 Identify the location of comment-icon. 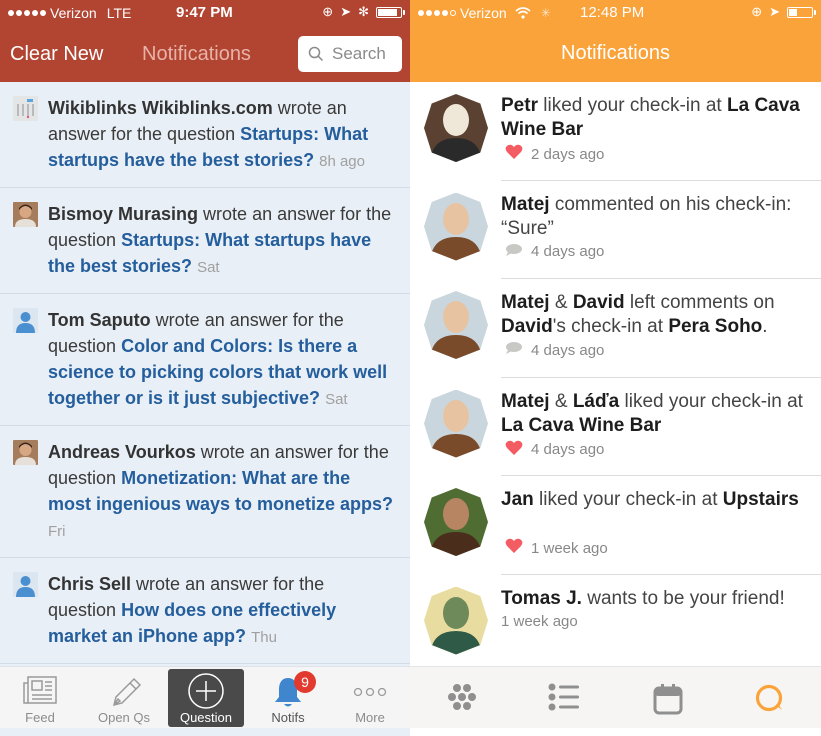
(514, 350).